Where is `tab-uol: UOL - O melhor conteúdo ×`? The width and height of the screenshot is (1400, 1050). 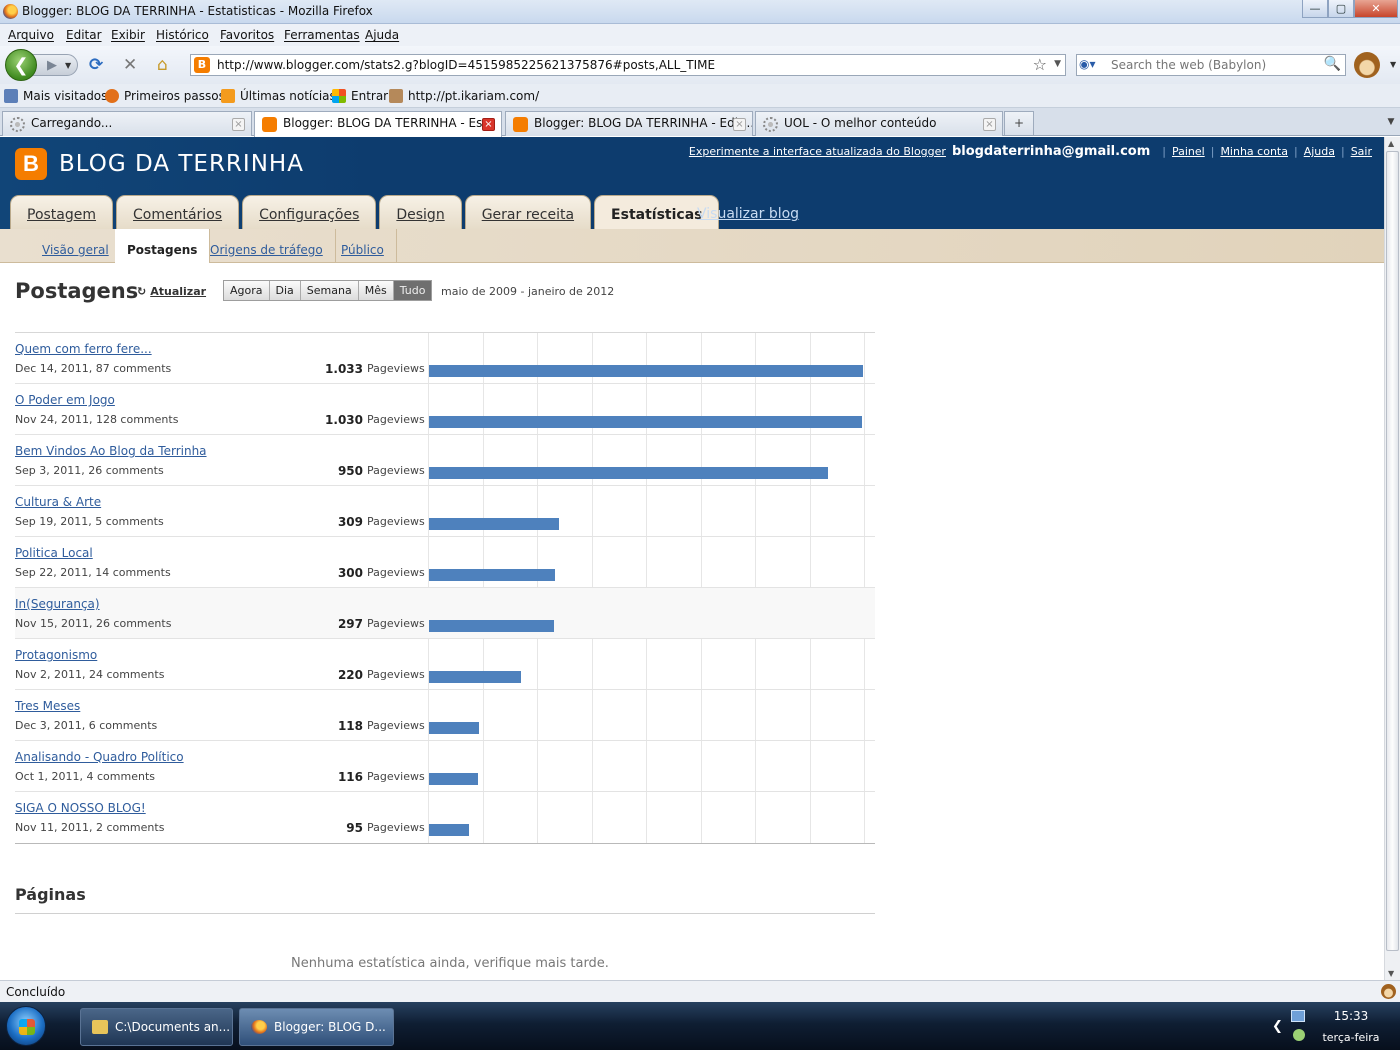
tab-uol: UOL - O melhor conteúdo × is located at coordinates (879, 123).